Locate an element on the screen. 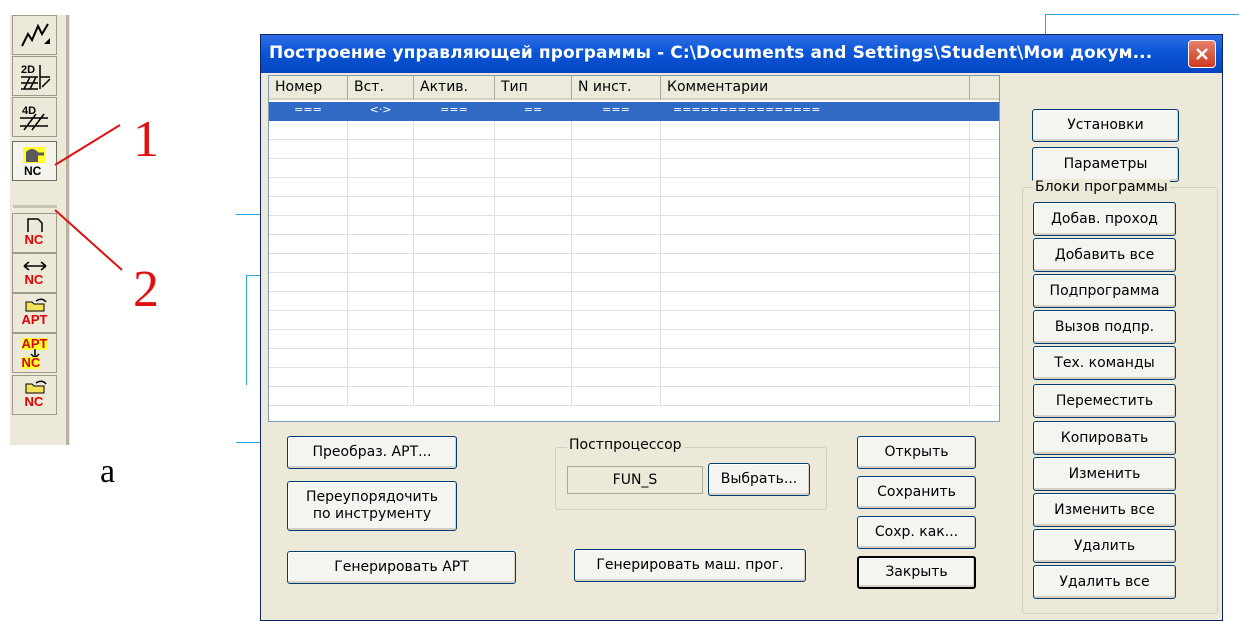  column-tool-number: N инст. is located at coordinates (616, 88).